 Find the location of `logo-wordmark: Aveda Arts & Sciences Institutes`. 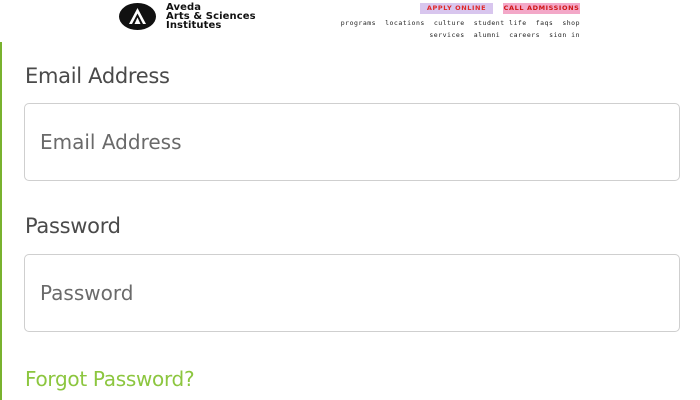

logo-wordmark: Aveda Arts & Sciences Institutes is located at coordinates (211, 17).